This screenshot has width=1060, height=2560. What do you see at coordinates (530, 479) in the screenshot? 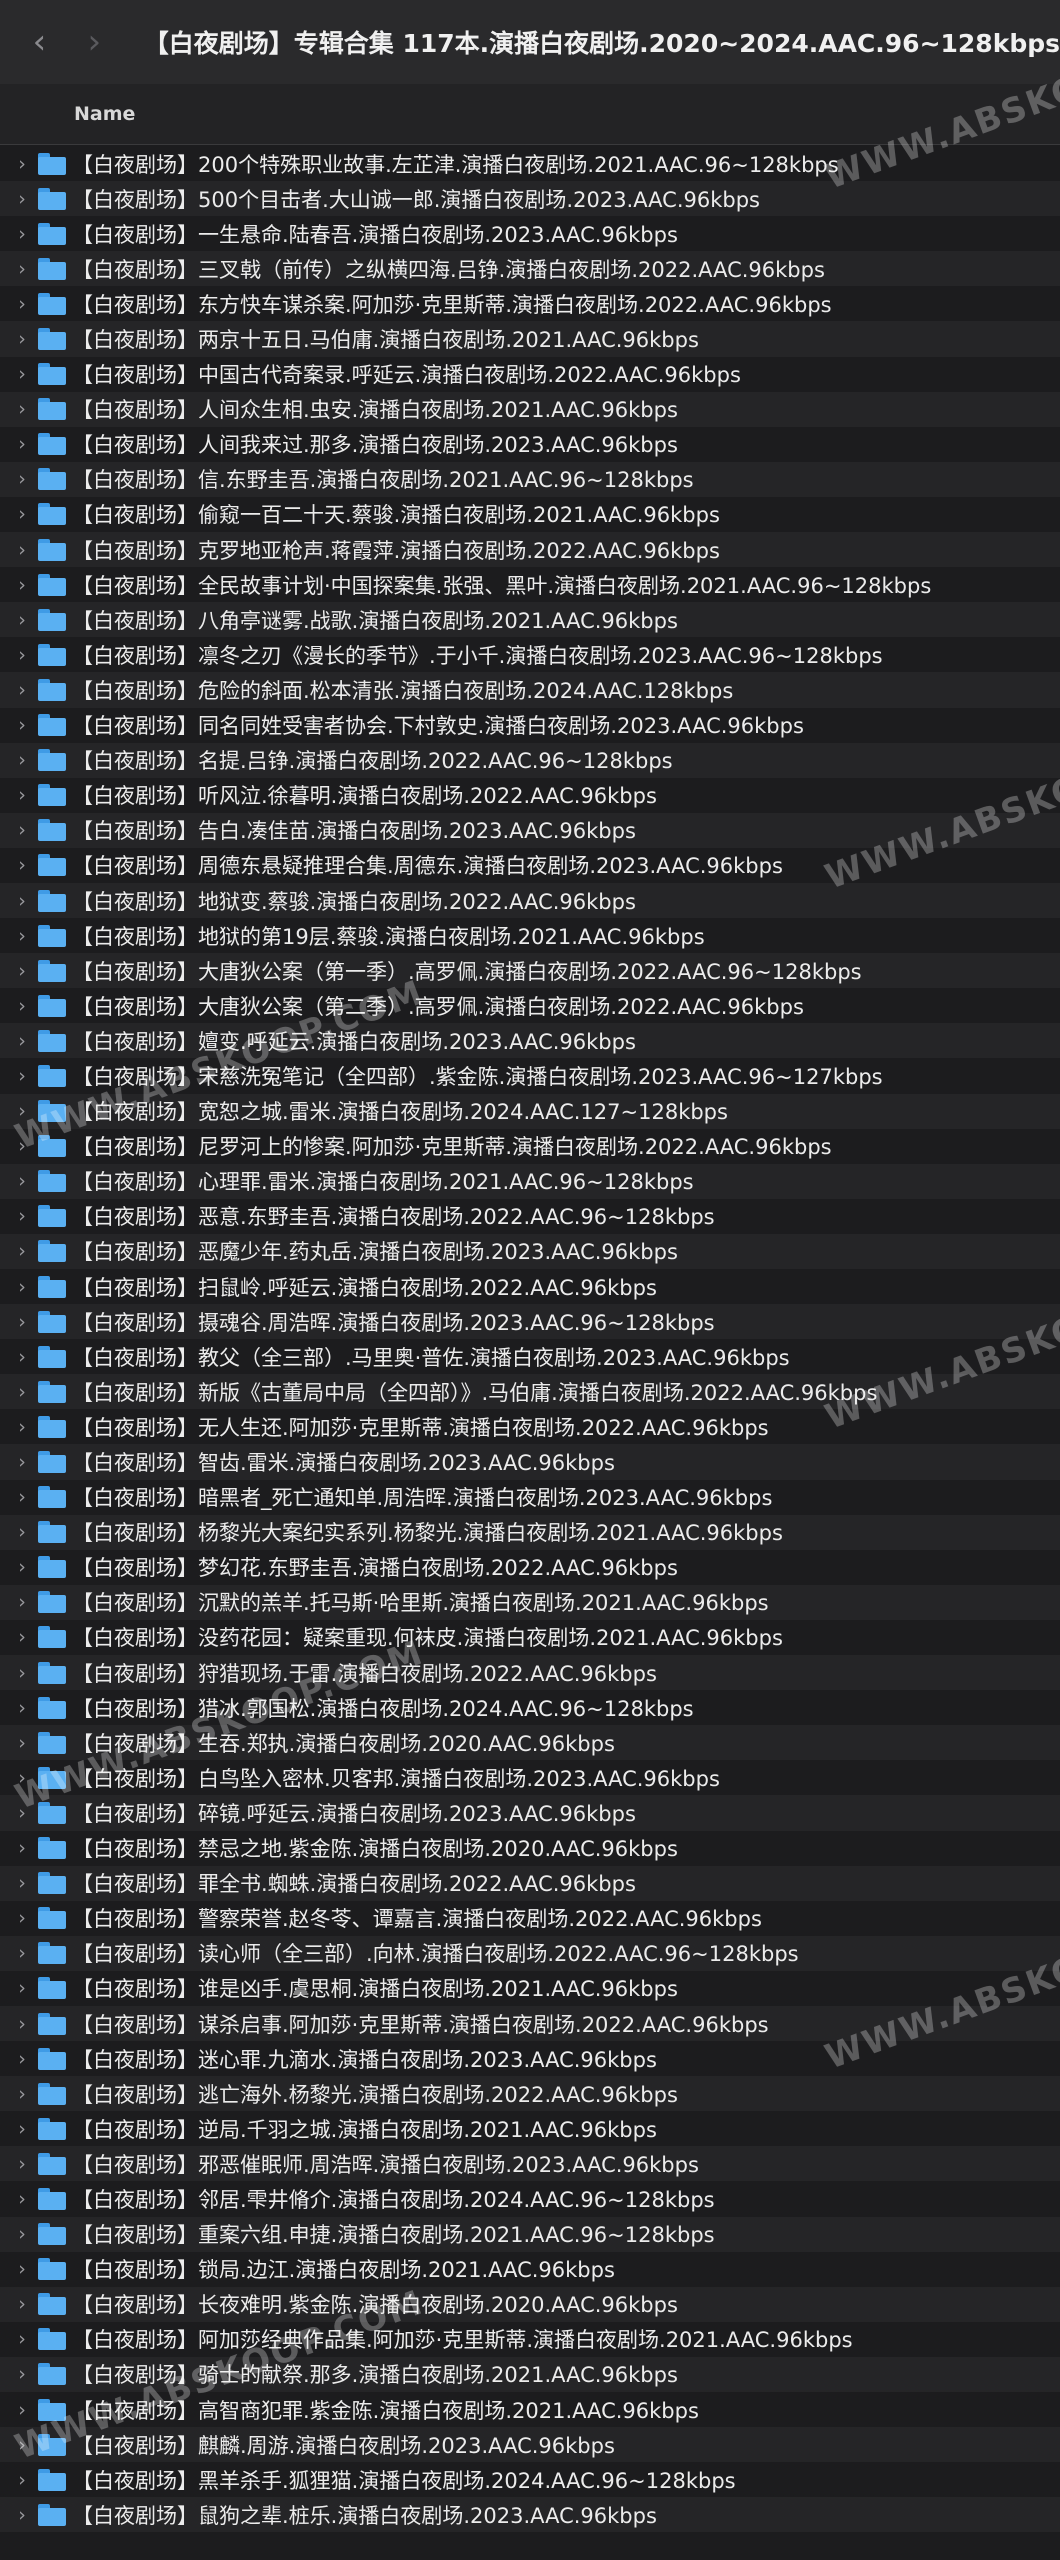
I see `list-item: › 【白夜剧场】信.东野圭吾.演播白夜剧场.2021.AAC.96~128kbps` at bounding box center [530, 479].